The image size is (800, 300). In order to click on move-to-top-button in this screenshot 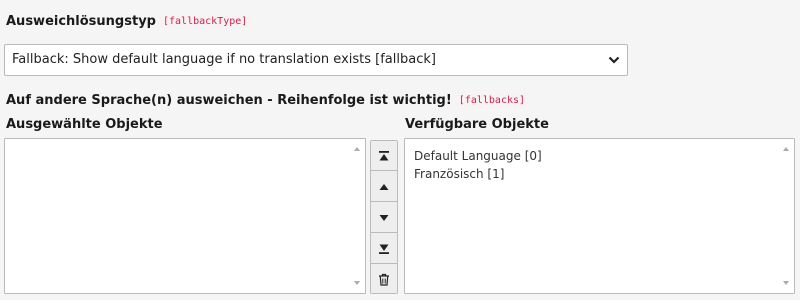, I will do `click(384, 156)`.